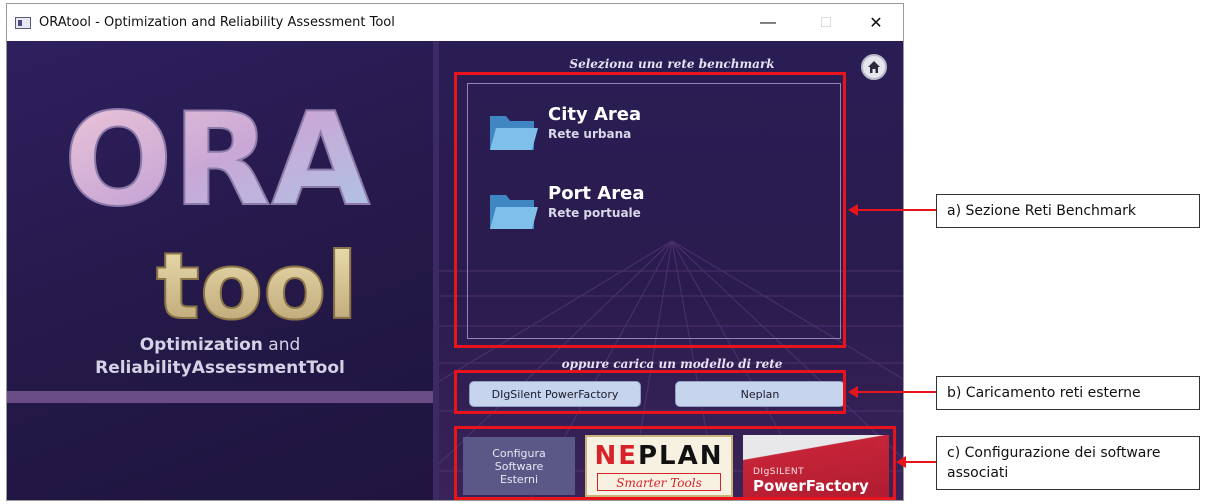  I want to click on highlight-software-config, so click(675, 463).